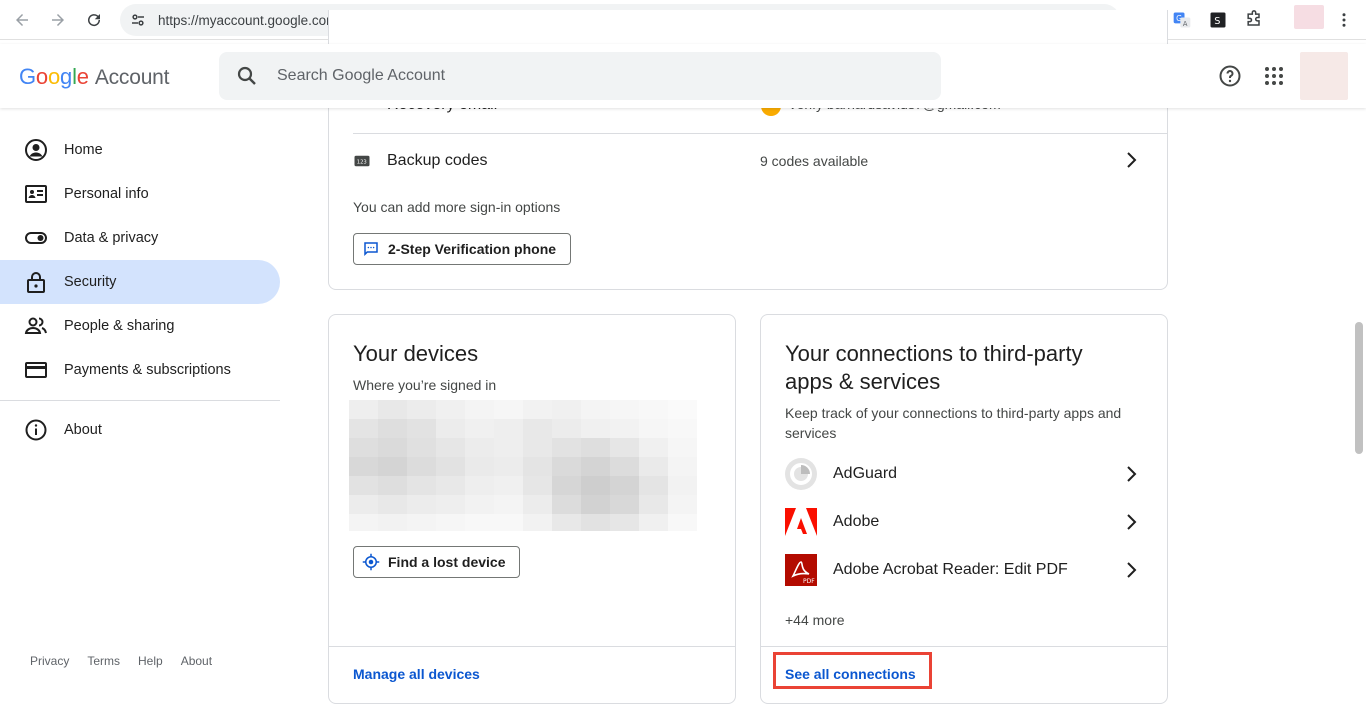 This screenshot has height=704, width=1366. What do you see at coordinates (472, 249) in the screenshot?
I see `two-step-phone-label: 2-Step Verification phone` at bounding box center [472, 249].